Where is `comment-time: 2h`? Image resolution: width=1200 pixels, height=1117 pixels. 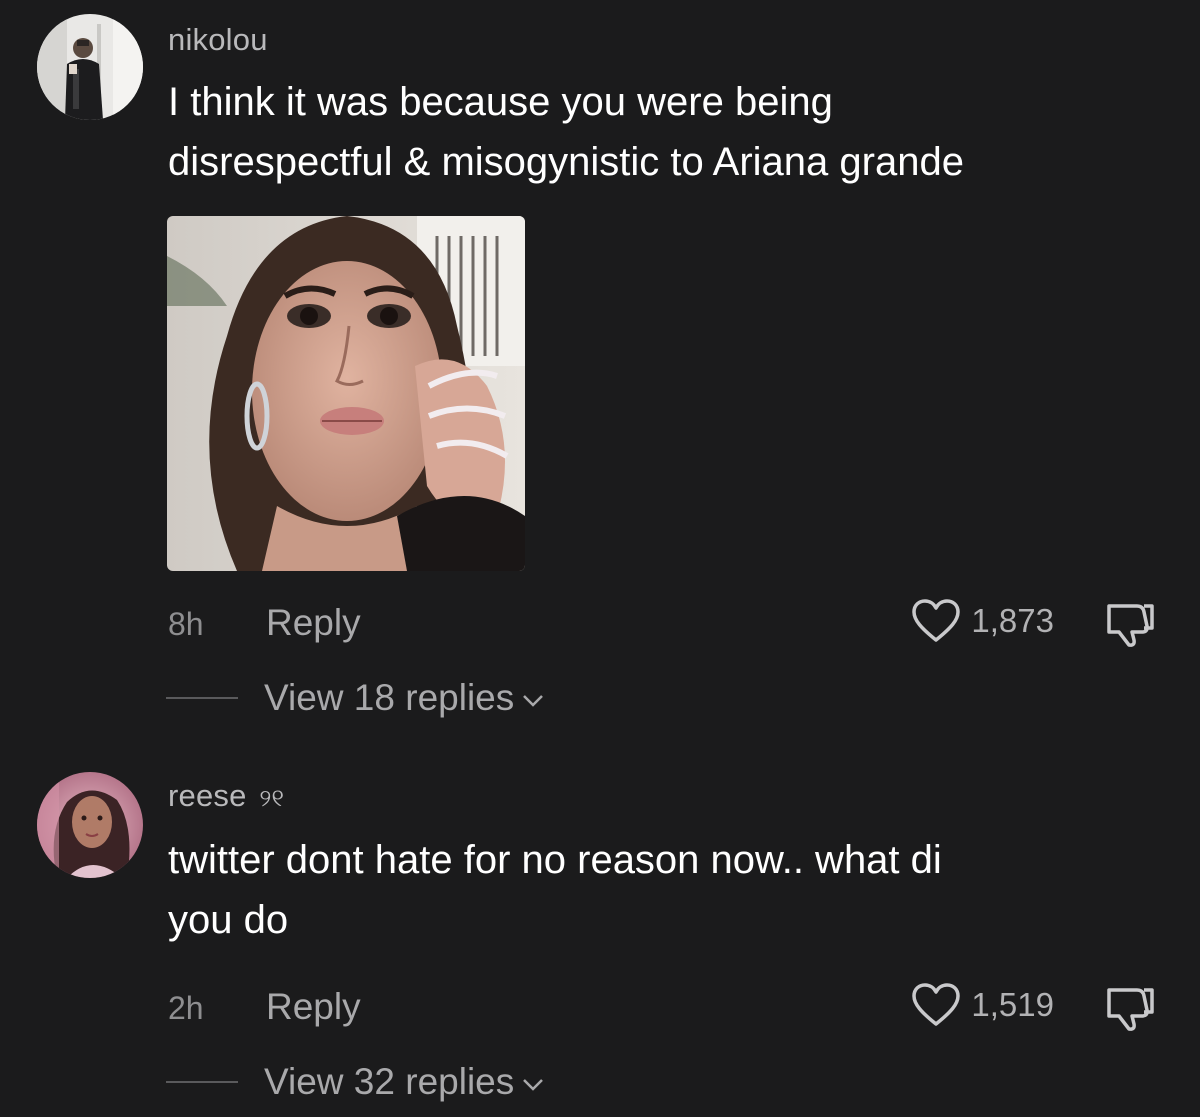
comment-time: 2h is located at coordinates (186, 1008).